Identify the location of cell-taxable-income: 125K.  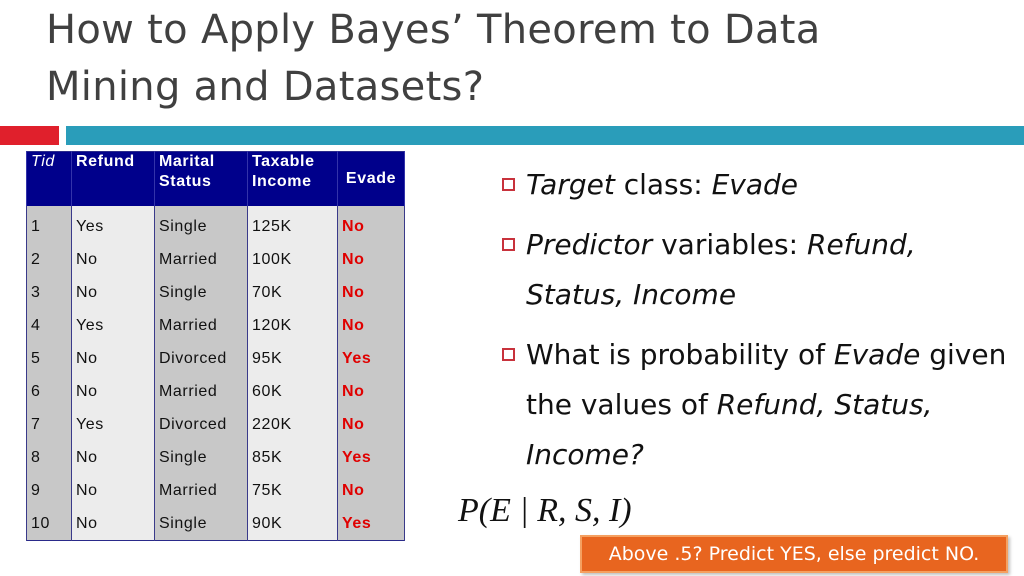
(292, 224).